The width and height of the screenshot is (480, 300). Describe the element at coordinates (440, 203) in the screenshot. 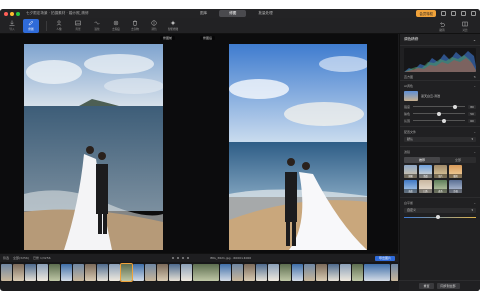

I see `white-balance-header: 白平衡 ⌄` at that location.